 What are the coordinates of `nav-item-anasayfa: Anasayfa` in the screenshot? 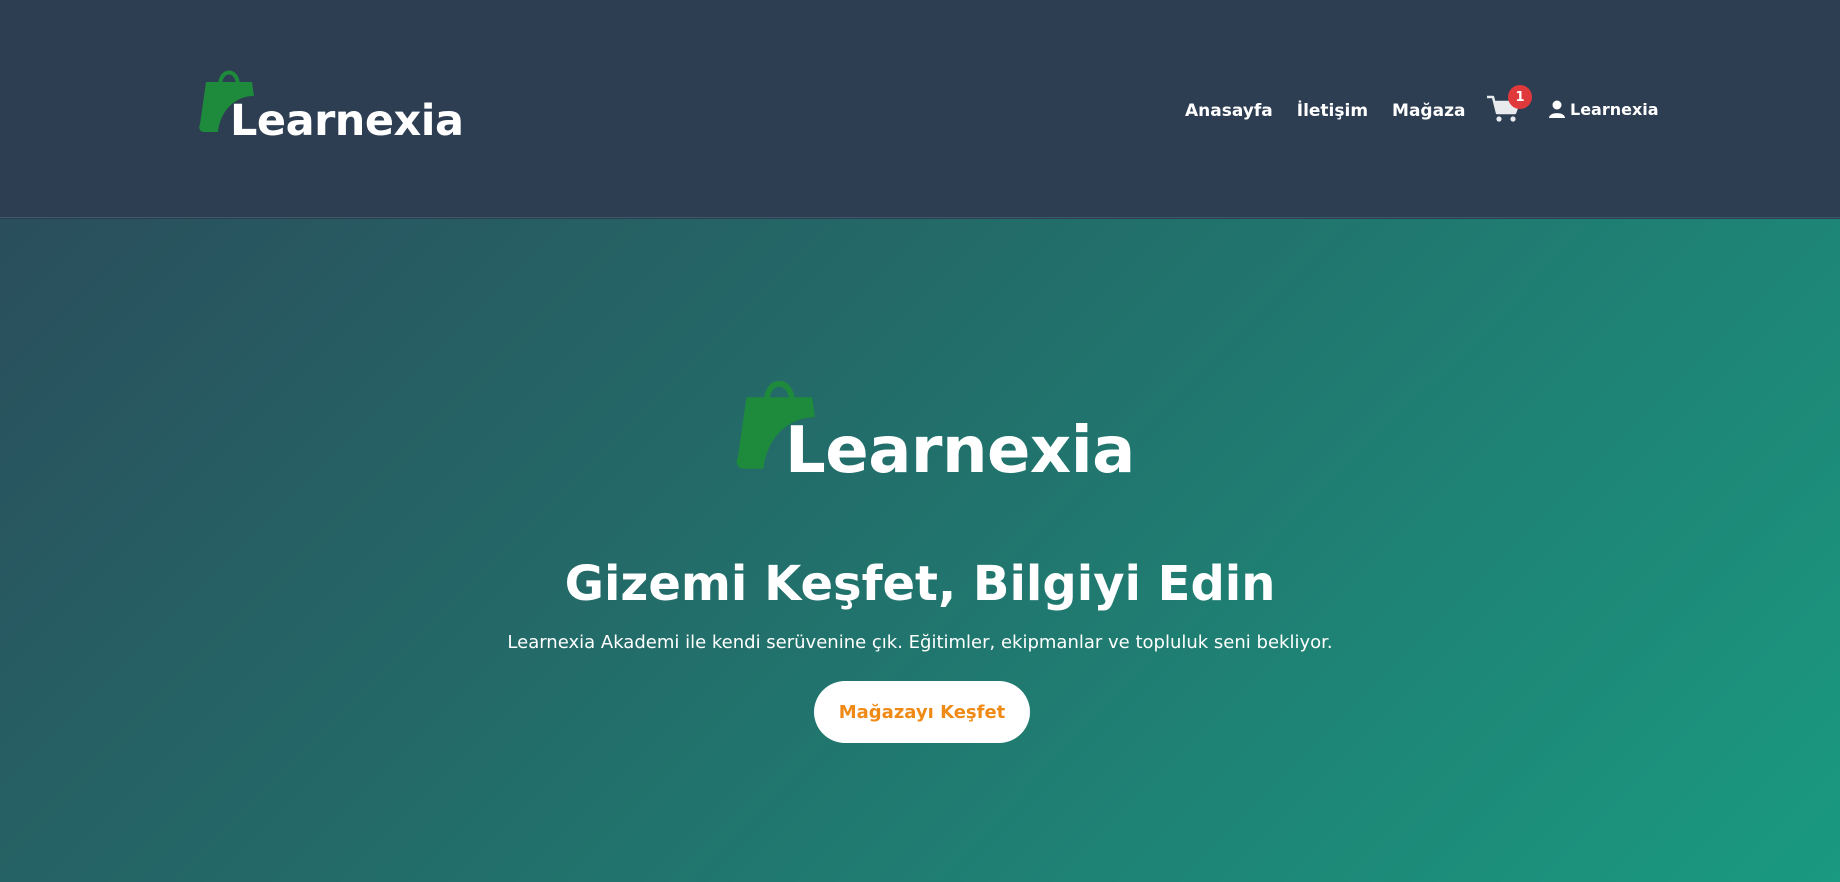 It's located at (1229, 111).